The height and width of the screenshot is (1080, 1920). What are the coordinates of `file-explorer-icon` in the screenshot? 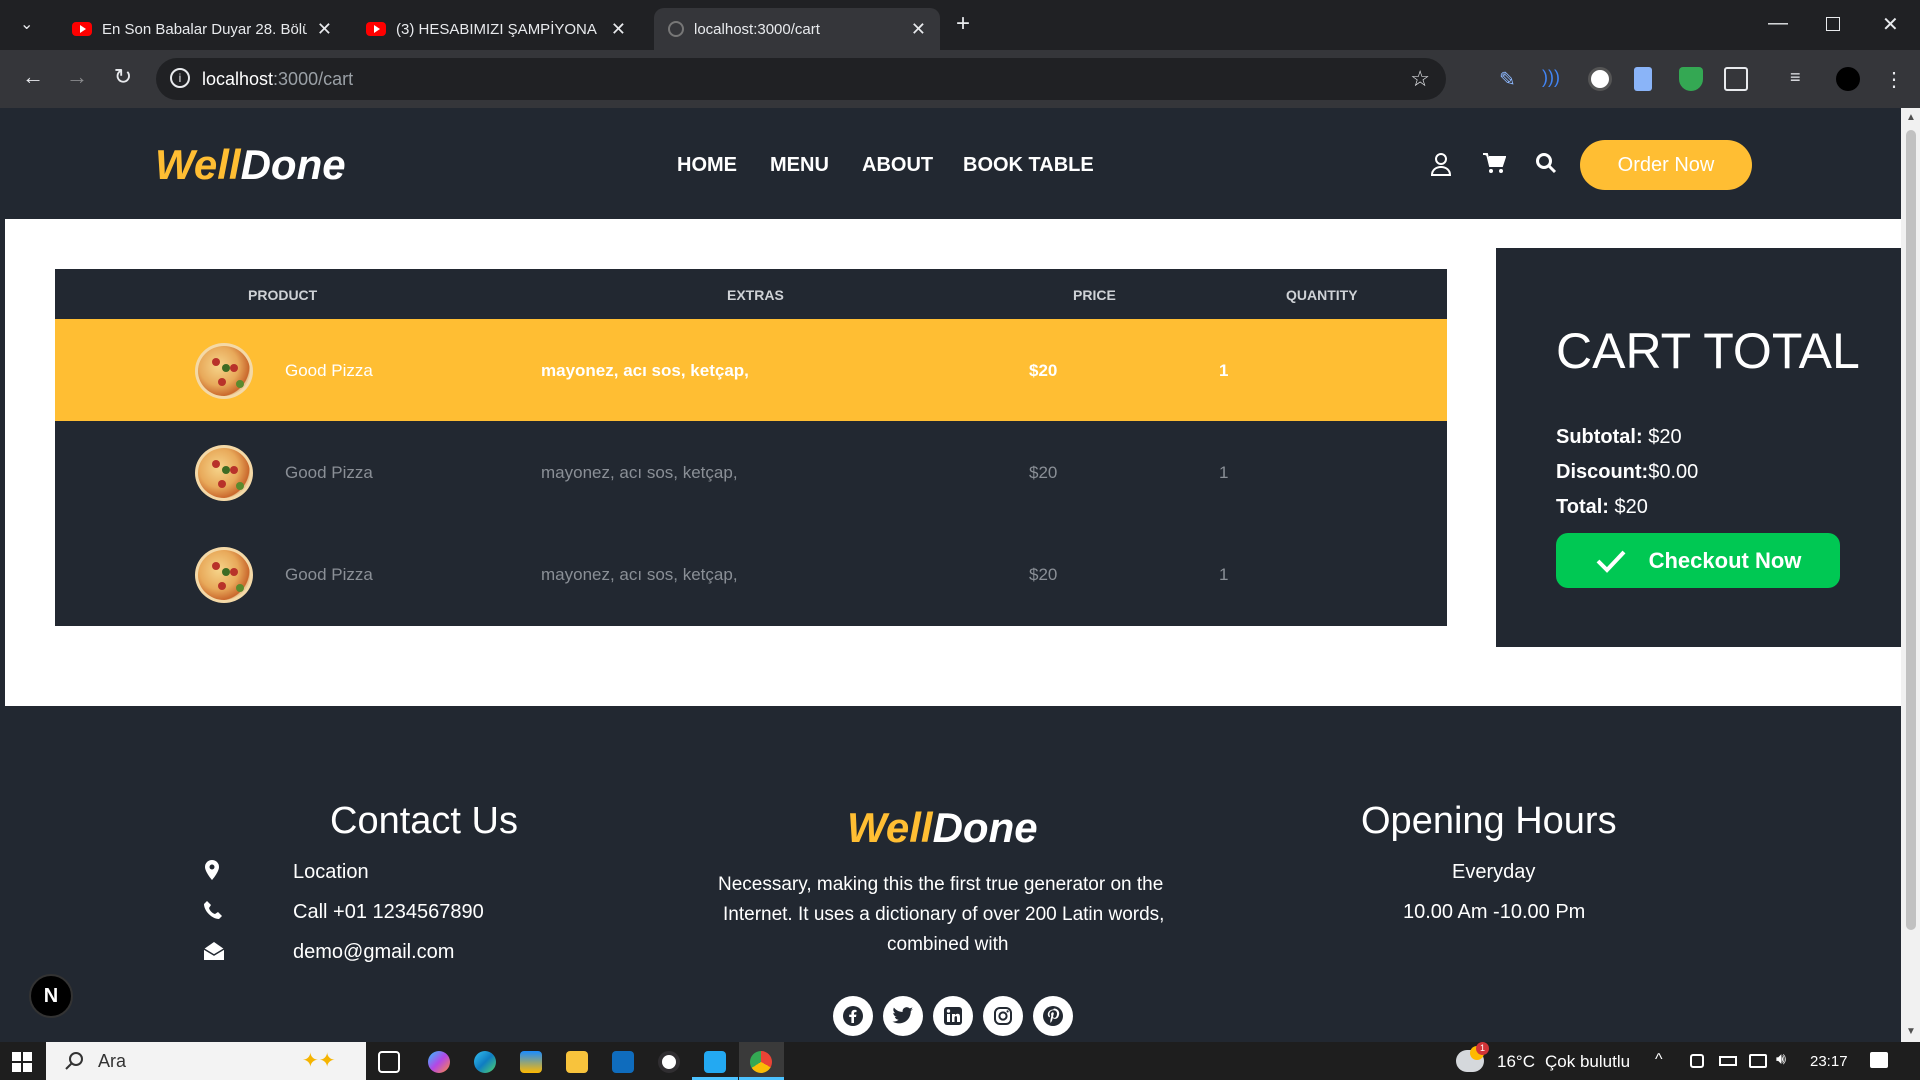 It's located at (577, 1062).